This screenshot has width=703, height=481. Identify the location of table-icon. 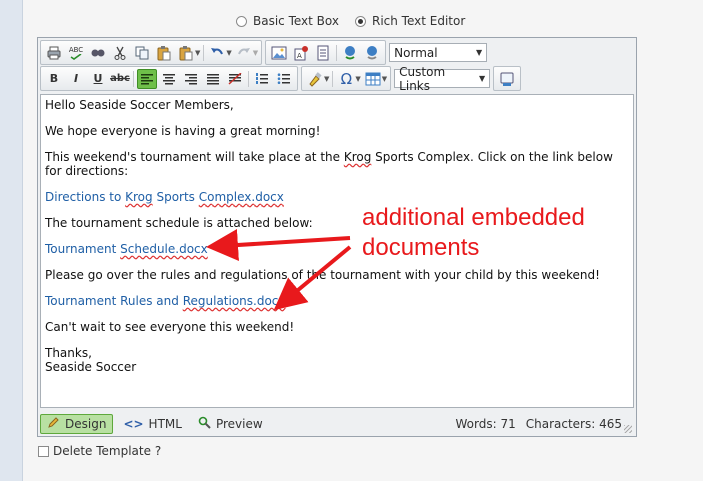
(373, 79).